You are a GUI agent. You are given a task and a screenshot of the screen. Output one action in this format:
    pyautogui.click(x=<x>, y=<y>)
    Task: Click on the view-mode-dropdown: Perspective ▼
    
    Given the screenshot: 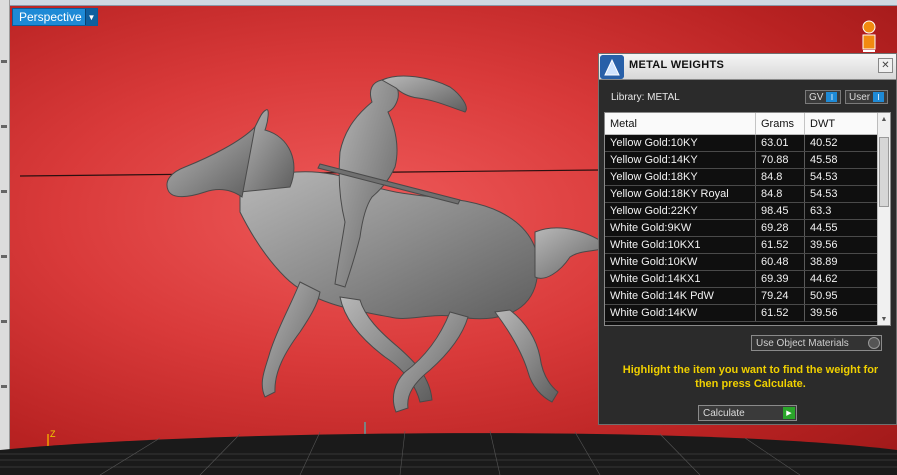 What is the action you would take?
    pyautogui.click(x=55, y=17)
    